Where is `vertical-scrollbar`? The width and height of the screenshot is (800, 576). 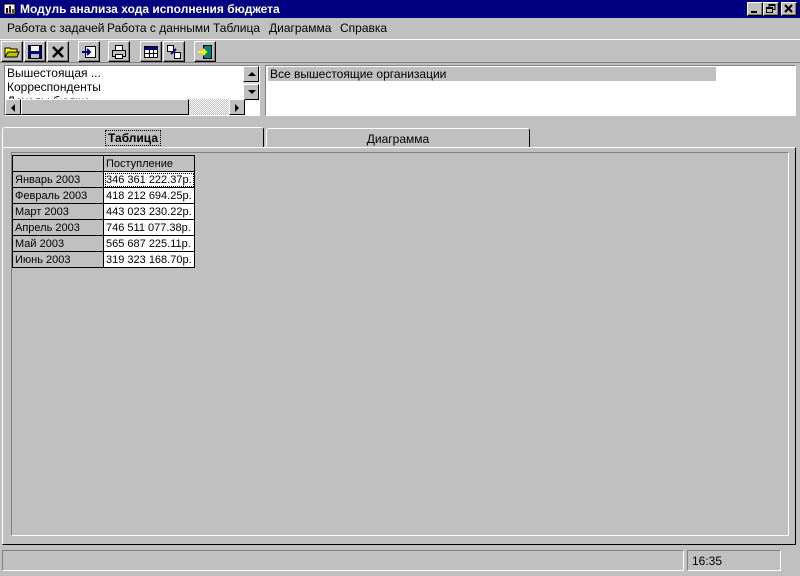
vertical-scrollbar is located at coordinates (251, 83).